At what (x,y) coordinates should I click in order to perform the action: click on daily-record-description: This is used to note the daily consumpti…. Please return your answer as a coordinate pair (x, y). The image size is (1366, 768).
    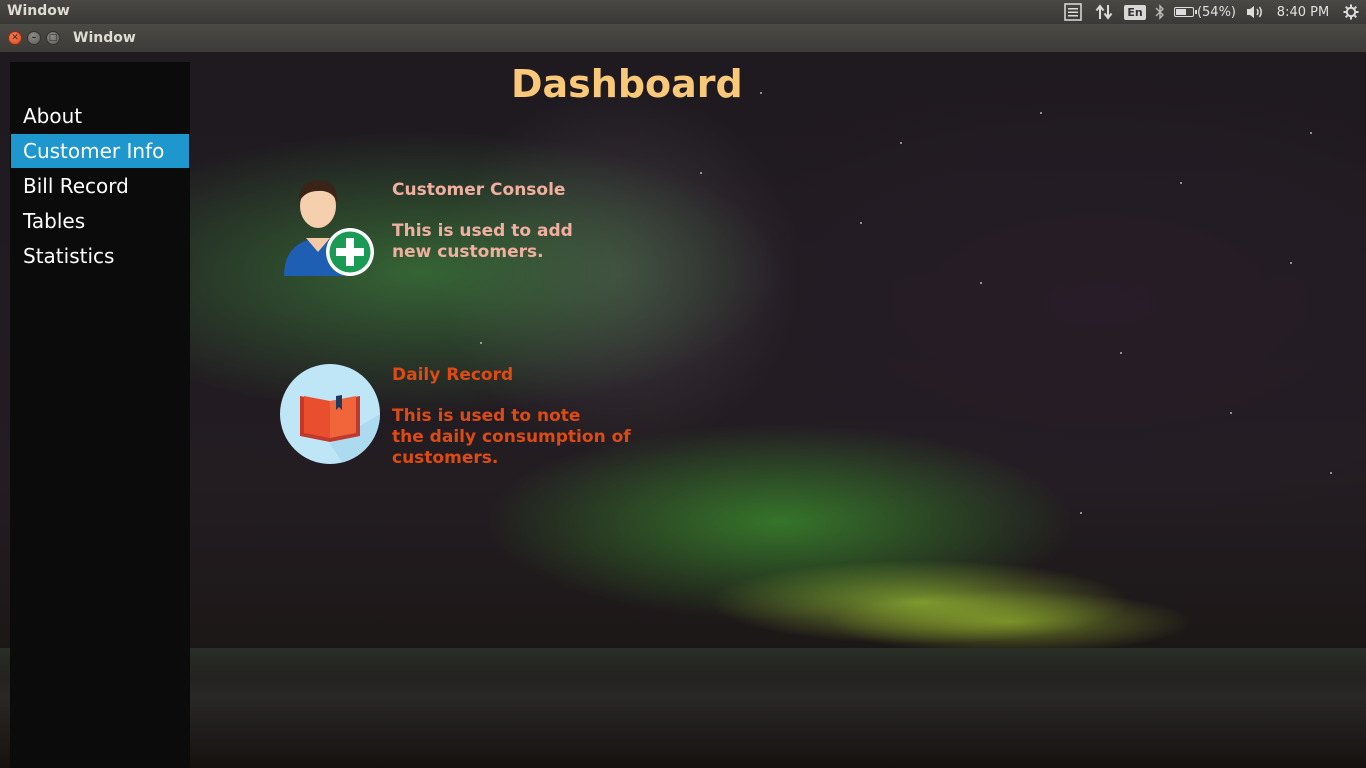
    Looking at the image, I should click on (511, 437).